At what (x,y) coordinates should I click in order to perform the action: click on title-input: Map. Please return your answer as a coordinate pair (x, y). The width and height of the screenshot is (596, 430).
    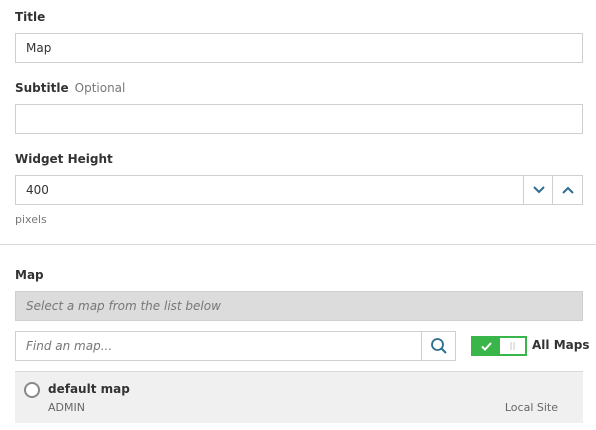
    Looking at the image, I should click on (299, 48).